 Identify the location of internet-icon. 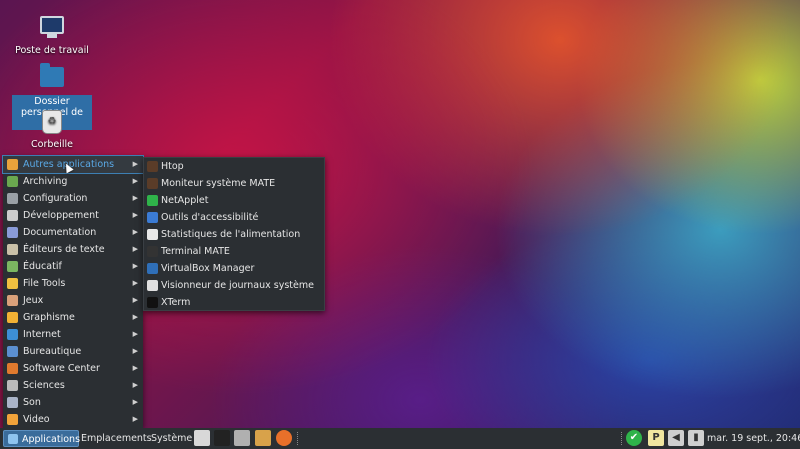
(12, 334).